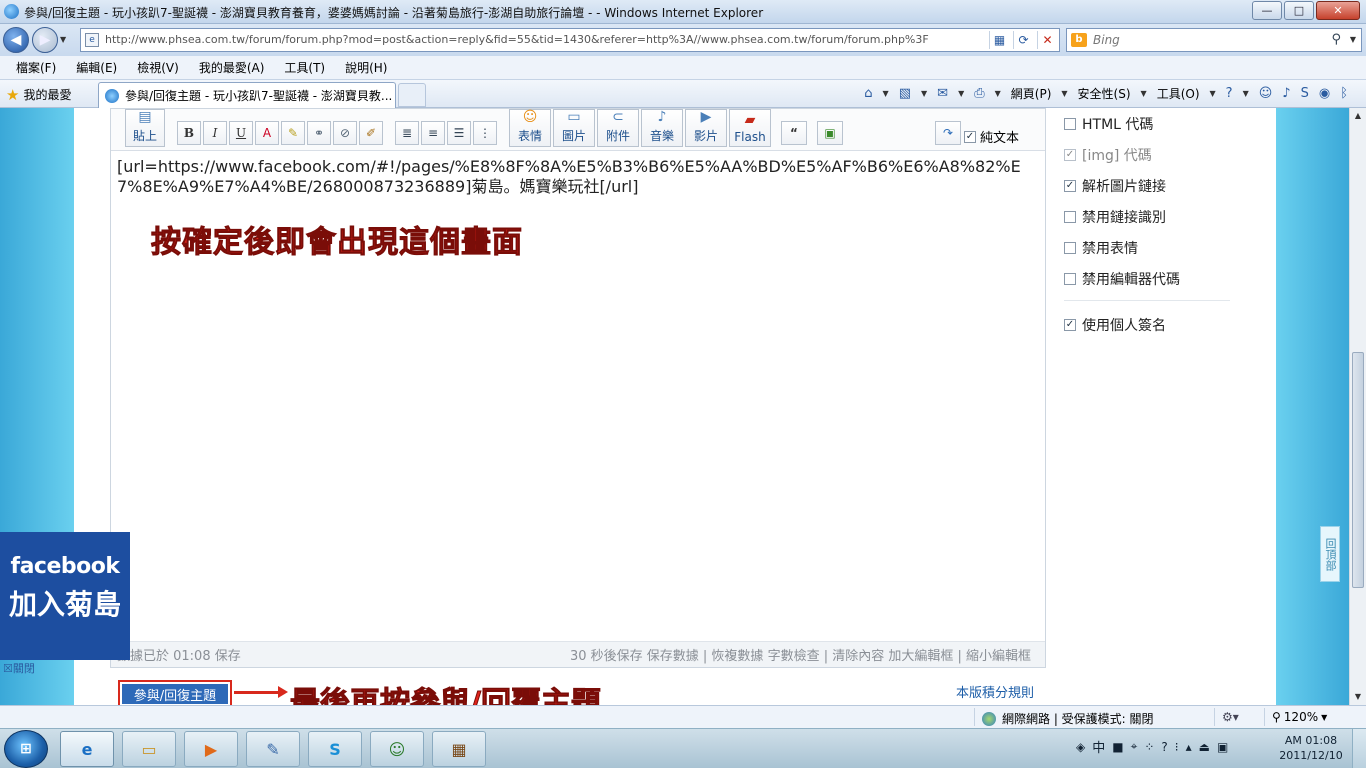  What do you see at coordinates (1070, 278) in the screenshot?
I see `option-disable-editor-code-checkbox` at bounding box center [1070, 278].